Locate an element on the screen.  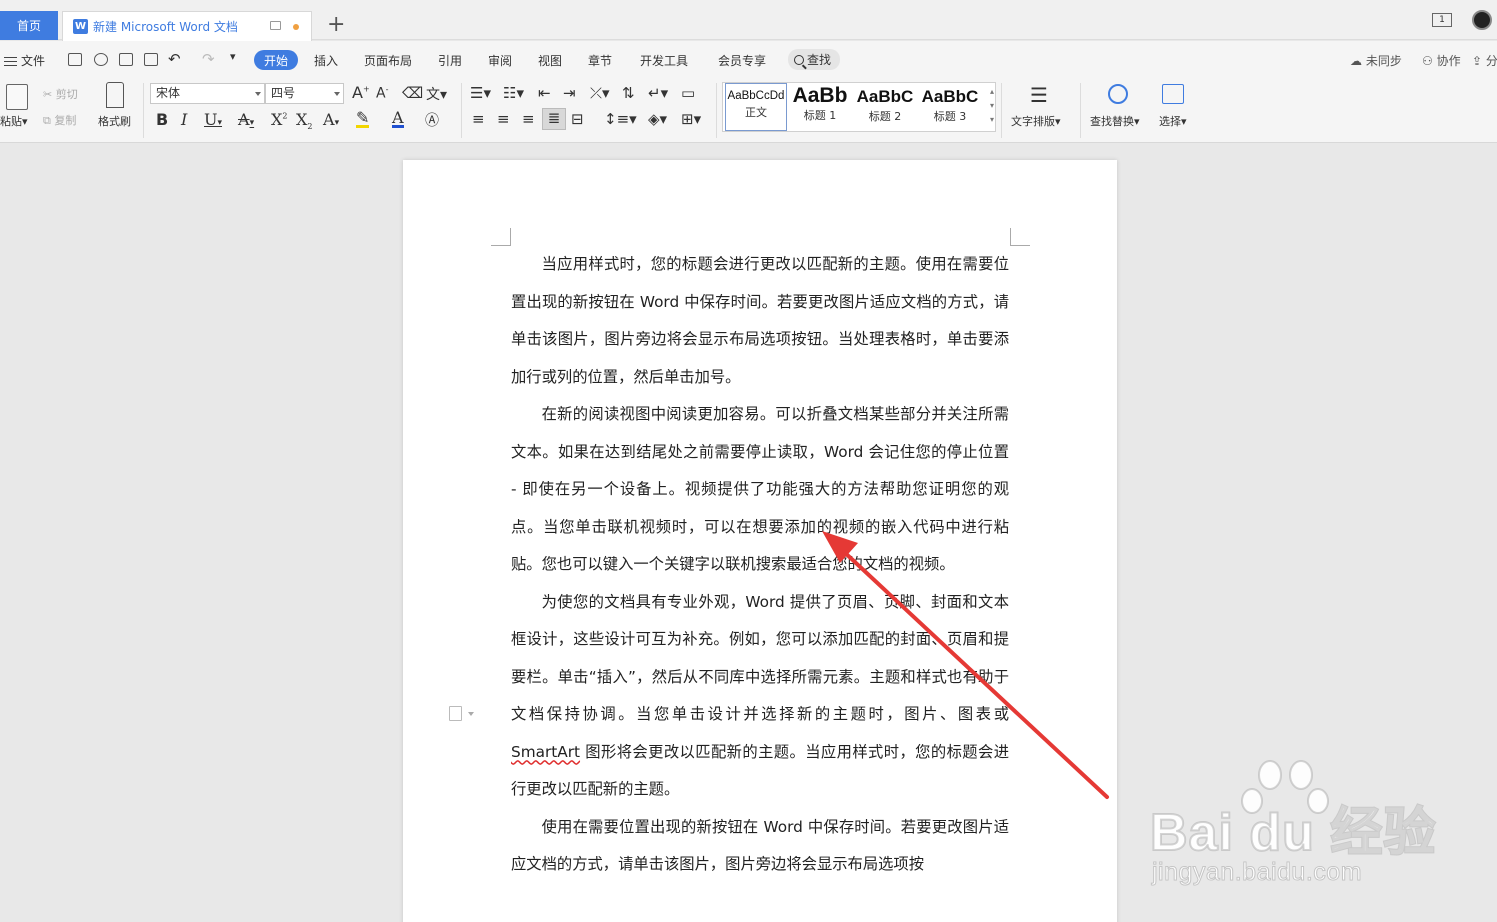
menu-tab-review: 审阅 is located at coordinates (500, 60).